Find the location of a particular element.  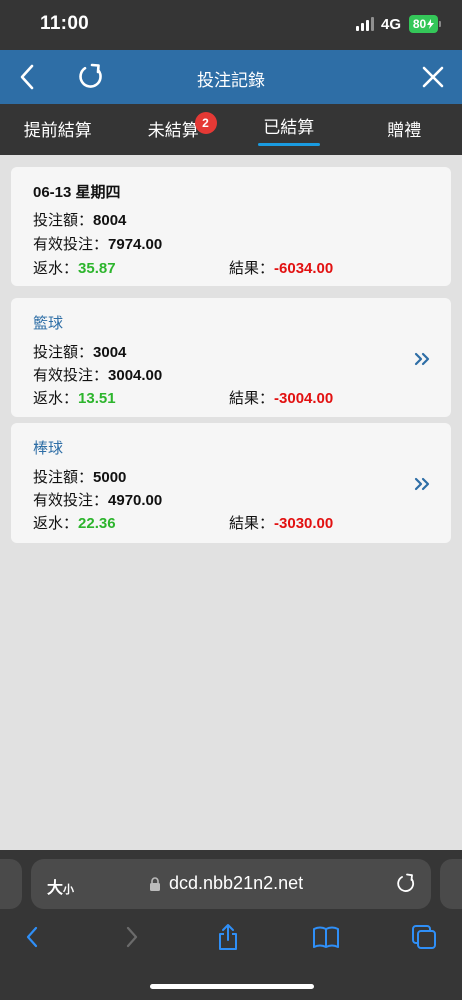

sport-name: 籃球 is located at coordinates (48, 323).